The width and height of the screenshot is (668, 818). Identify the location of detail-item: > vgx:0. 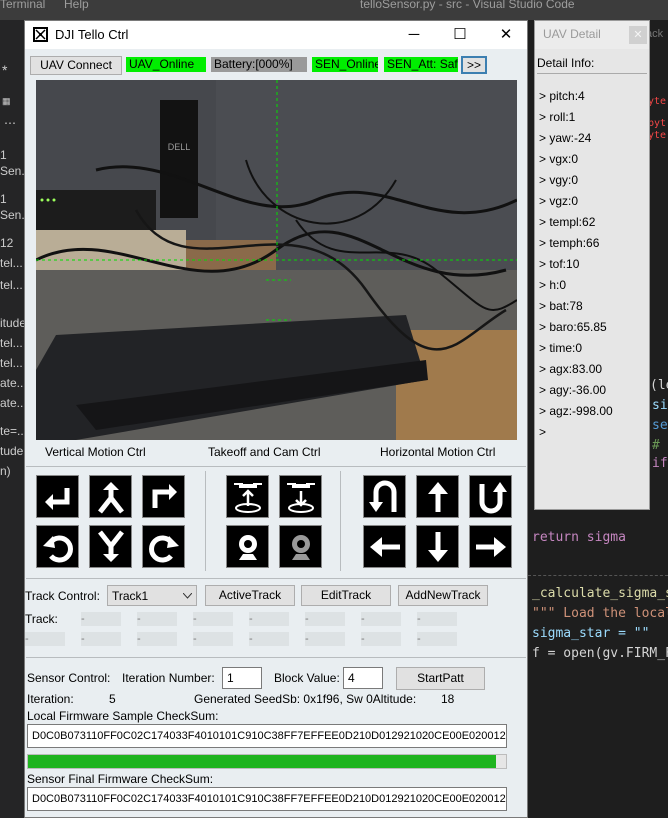
(559, 159).